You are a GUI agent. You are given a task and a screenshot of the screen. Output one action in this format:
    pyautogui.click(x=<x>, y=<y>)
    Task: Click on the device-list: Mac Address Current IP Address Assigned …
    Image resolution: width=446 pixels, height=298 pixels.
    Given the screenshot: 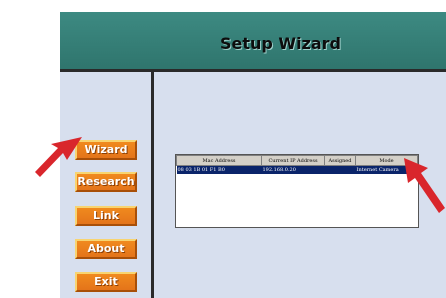 What is the action you would take?
    pyautogui.click(x=297, y=191)
    